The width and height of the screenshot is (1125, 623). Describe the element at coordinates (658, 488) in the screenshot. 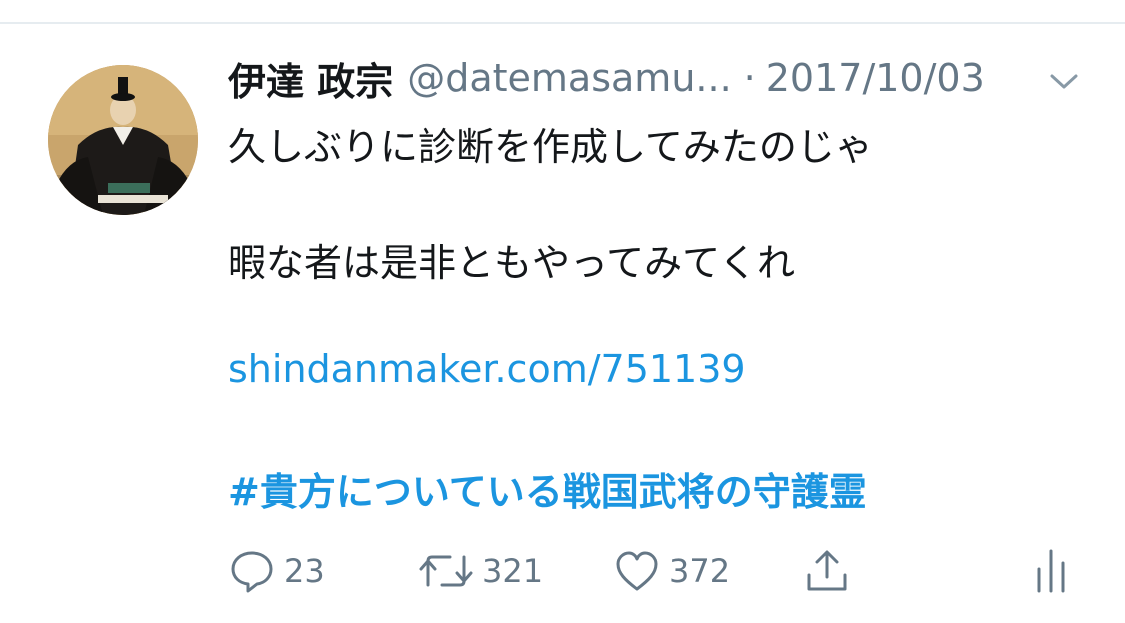

I see `tweet-hashtag: #貴方についている戦国武将の守護霊` at that location.